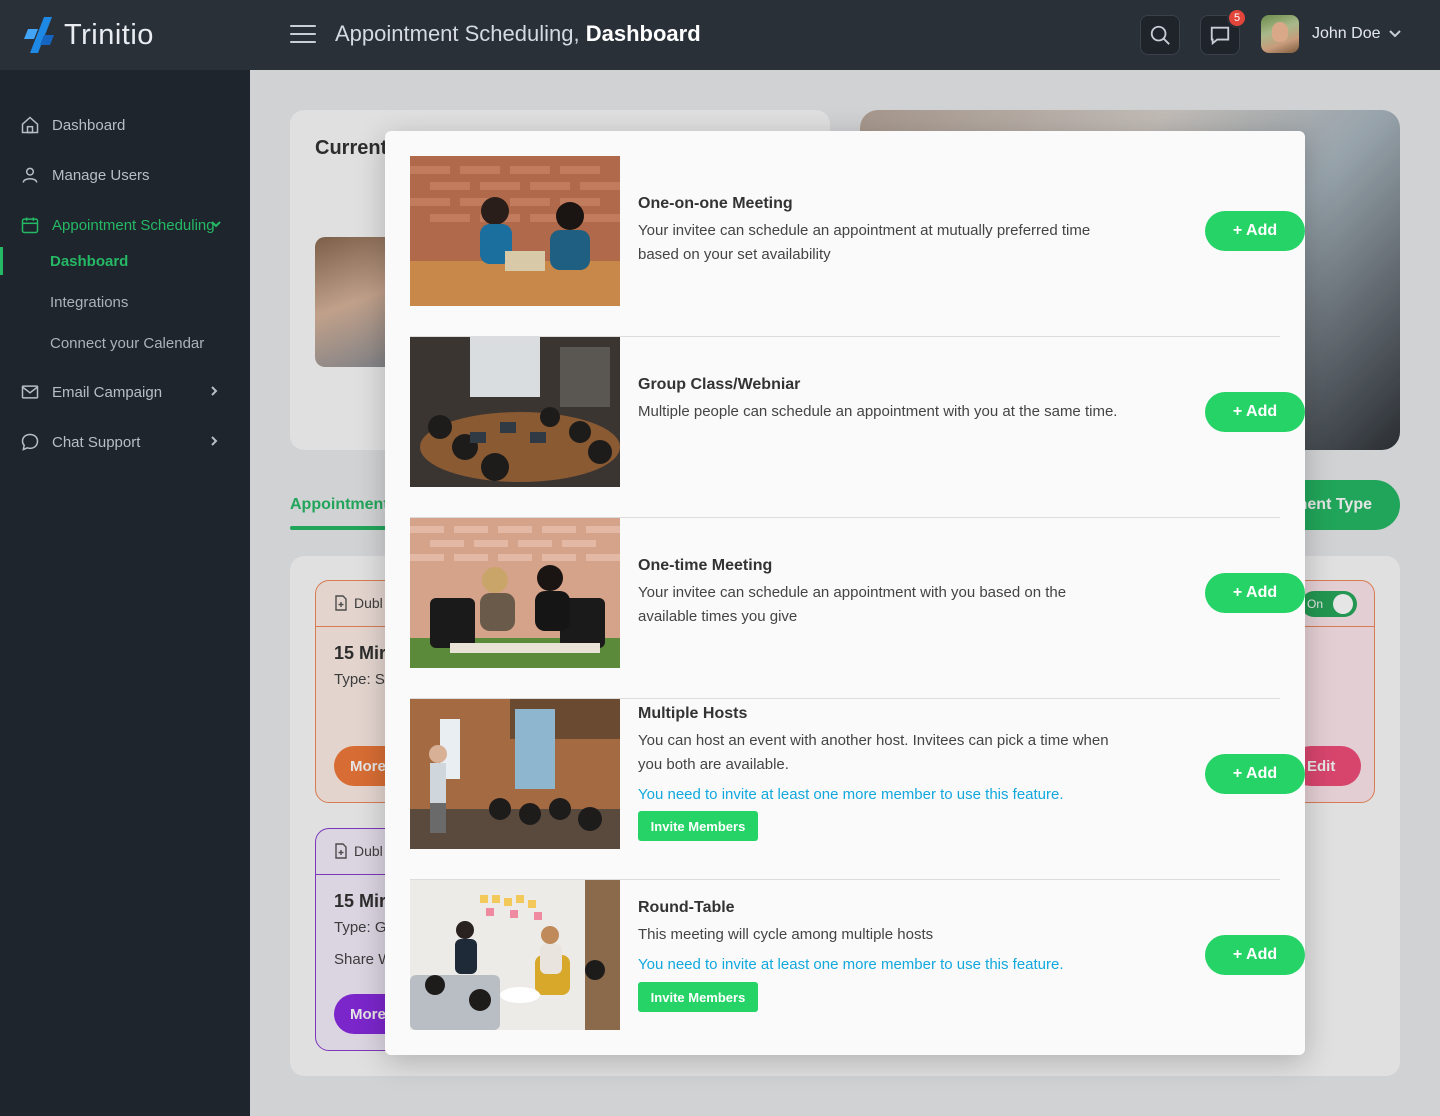 The width and height of the screenshot is (1440, 1116). What do you see at coordinates (107, 392) in the screenshot?
I see `sidebar-item-label: Email Campaign` at bounding box center [107, 392].